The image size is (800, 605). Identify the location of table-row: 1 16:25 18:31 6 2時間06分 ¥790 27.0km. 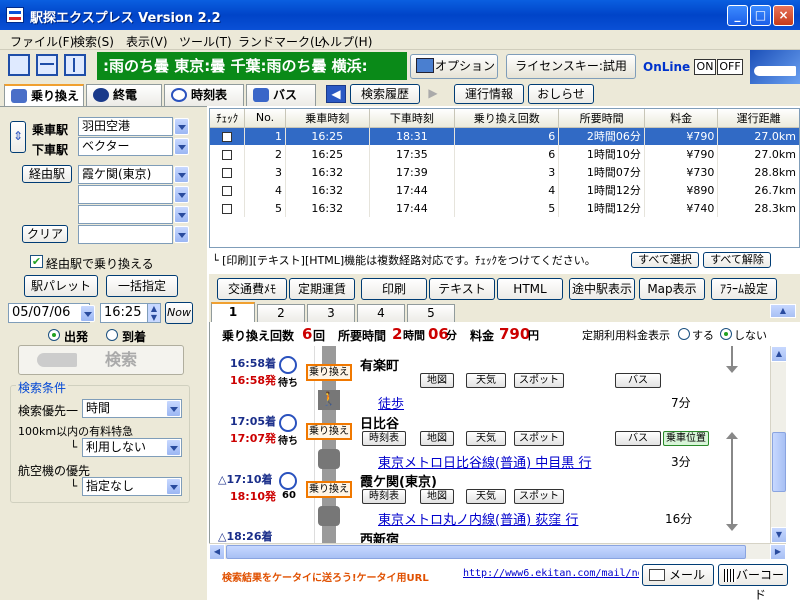
(504, 136).